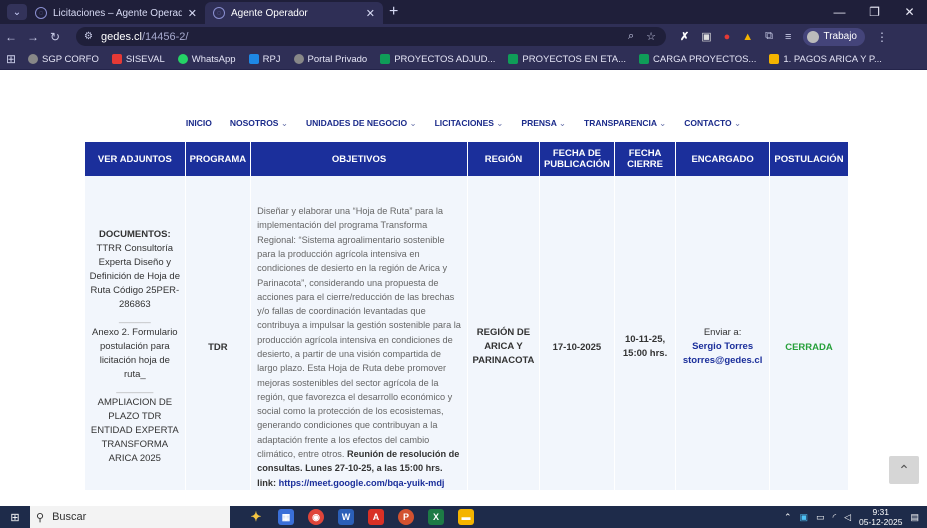 Image resolution: width=927 pixels, height=528 pixels. I want to click on minimize-icon: —, so click(839, 12).